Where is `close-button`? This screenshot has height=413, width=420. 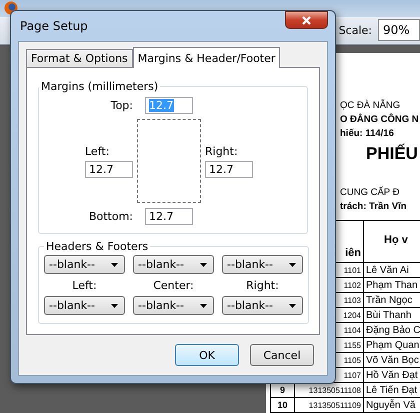 close-button is located at coordinates (306, 20).